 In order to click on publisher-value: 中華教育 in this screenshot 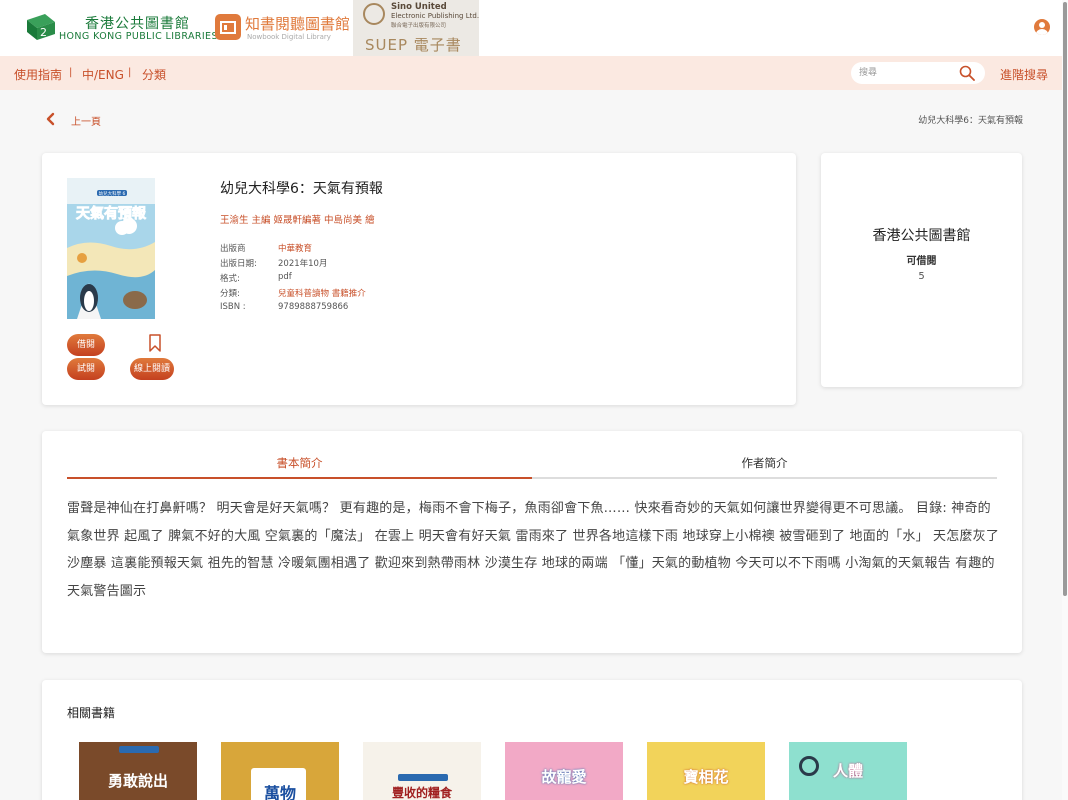, I will do `click(295, 248)`.